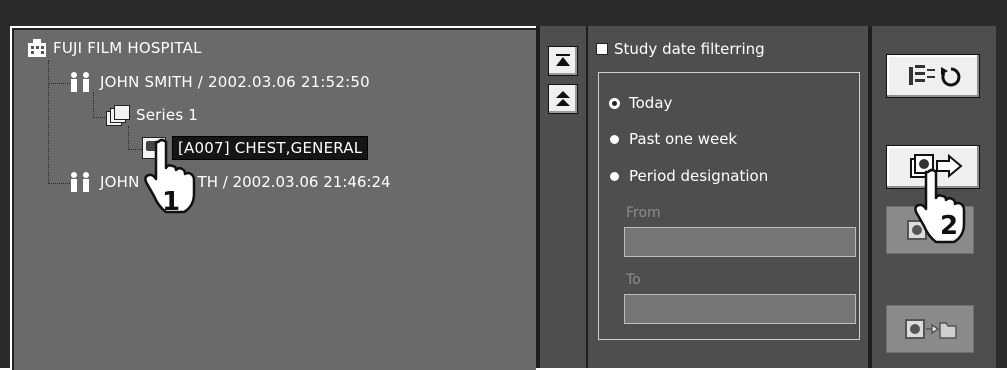  I want to click on tree-node-patient: JOHN SMITH / 2002.03.06 21:52:50, so click(219, 82).